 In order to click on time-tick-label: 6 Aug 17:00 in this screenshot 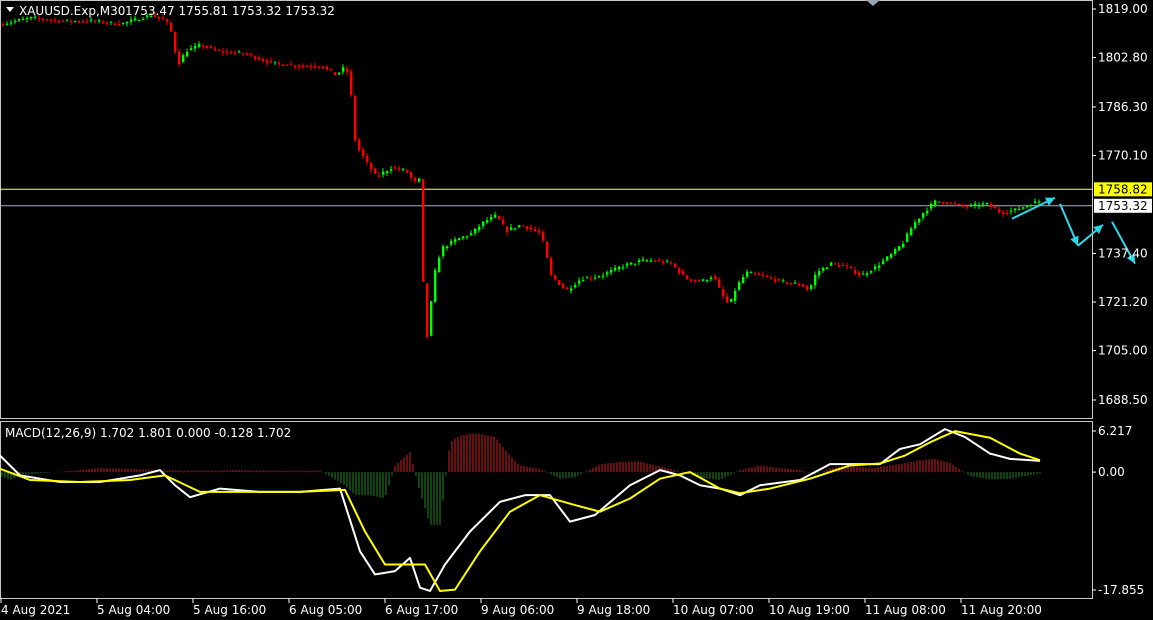, I will do `click(421, 610)`.